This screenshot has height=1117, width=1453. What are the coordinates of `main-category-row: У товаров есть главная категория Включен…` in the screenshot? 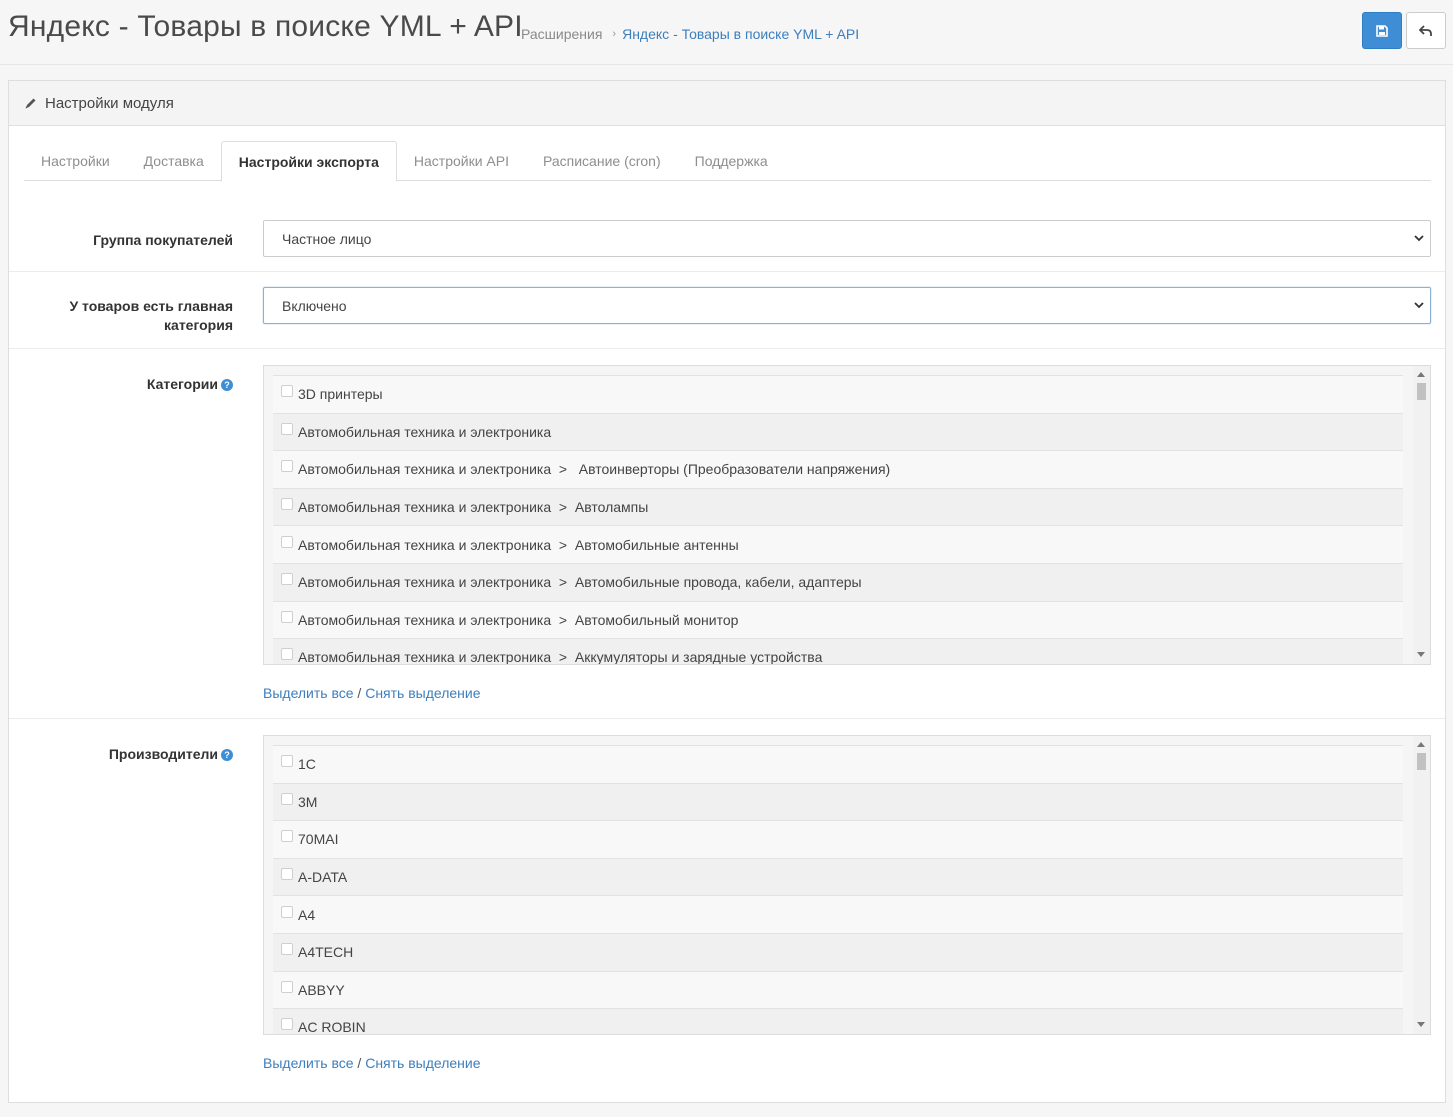 It's located at (727, 310).